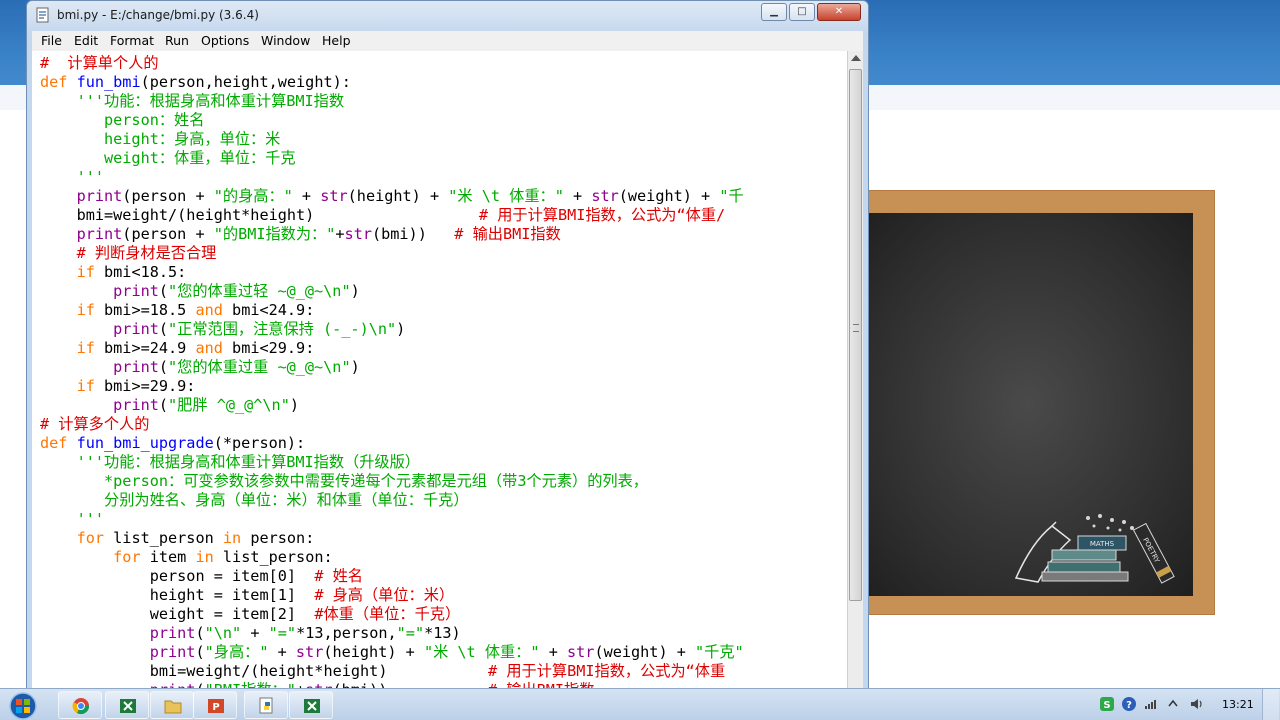  Describe the element at coordinates (177, 40) in the screenshot. I see `menu-run: Run` at that location.